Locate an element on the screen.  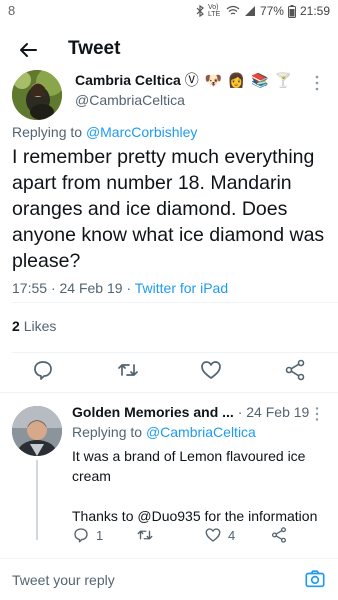
reply-date: 24 Feb 19 is located at coordinates (278, 412).